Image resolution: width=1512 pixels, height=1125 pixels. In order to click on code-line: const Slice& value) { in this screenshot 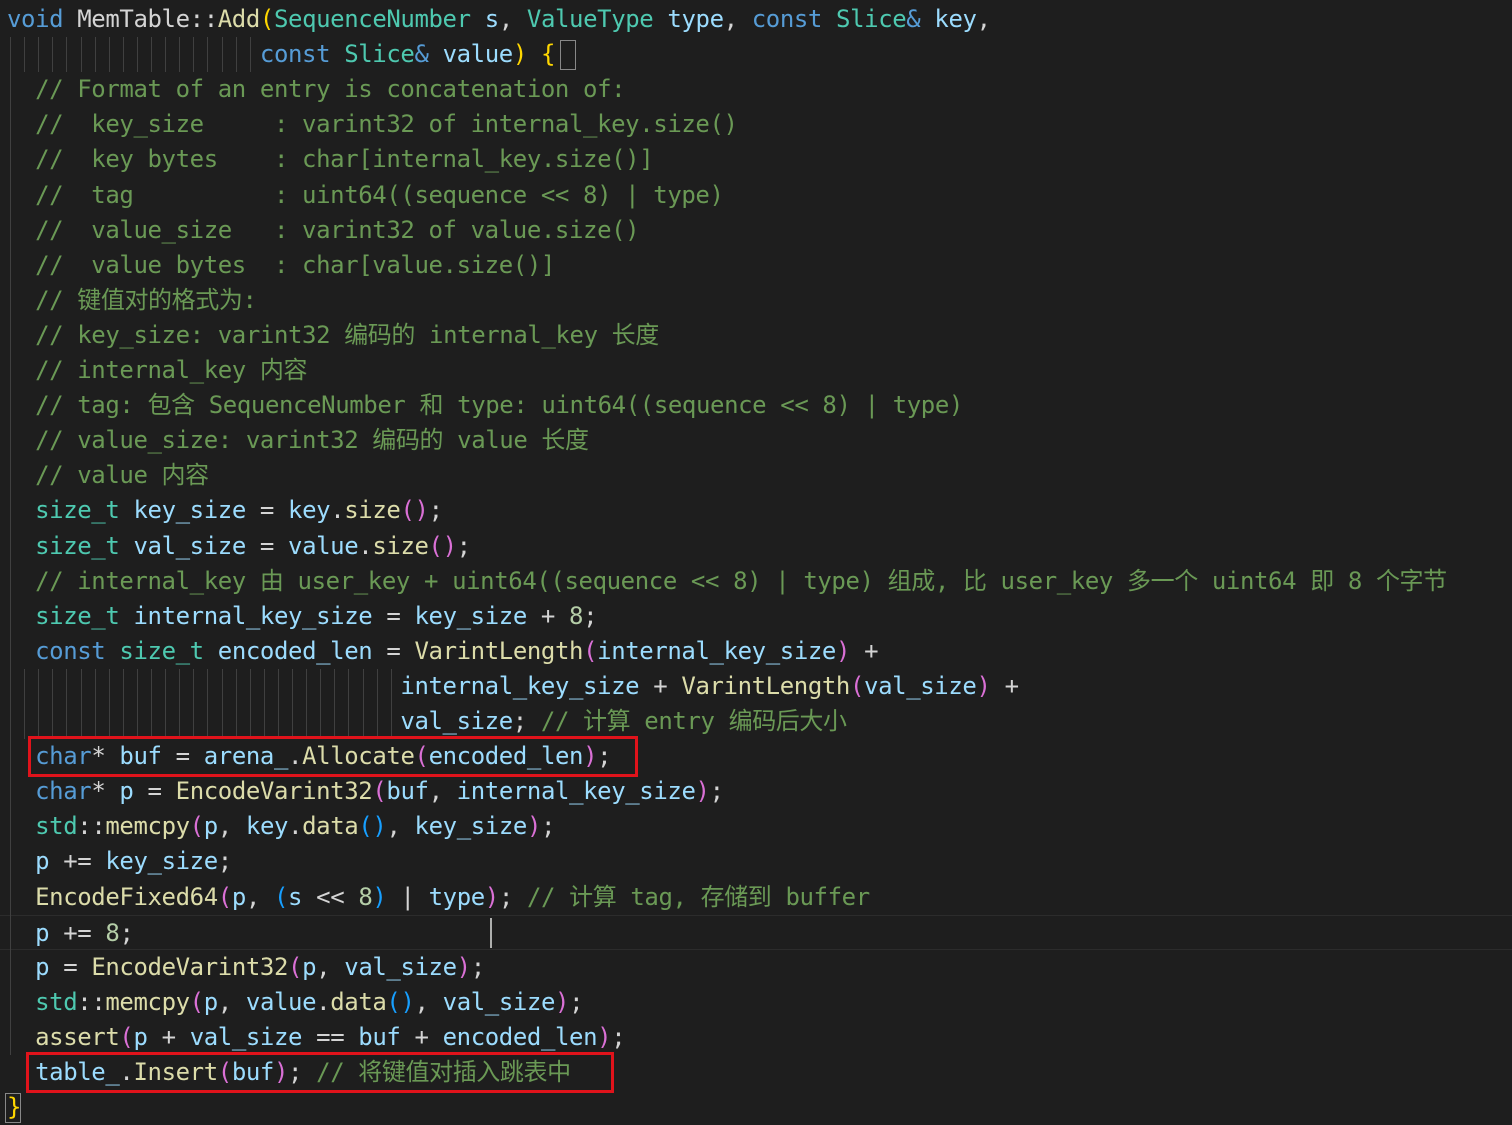, I will do `click(756, 54)`.